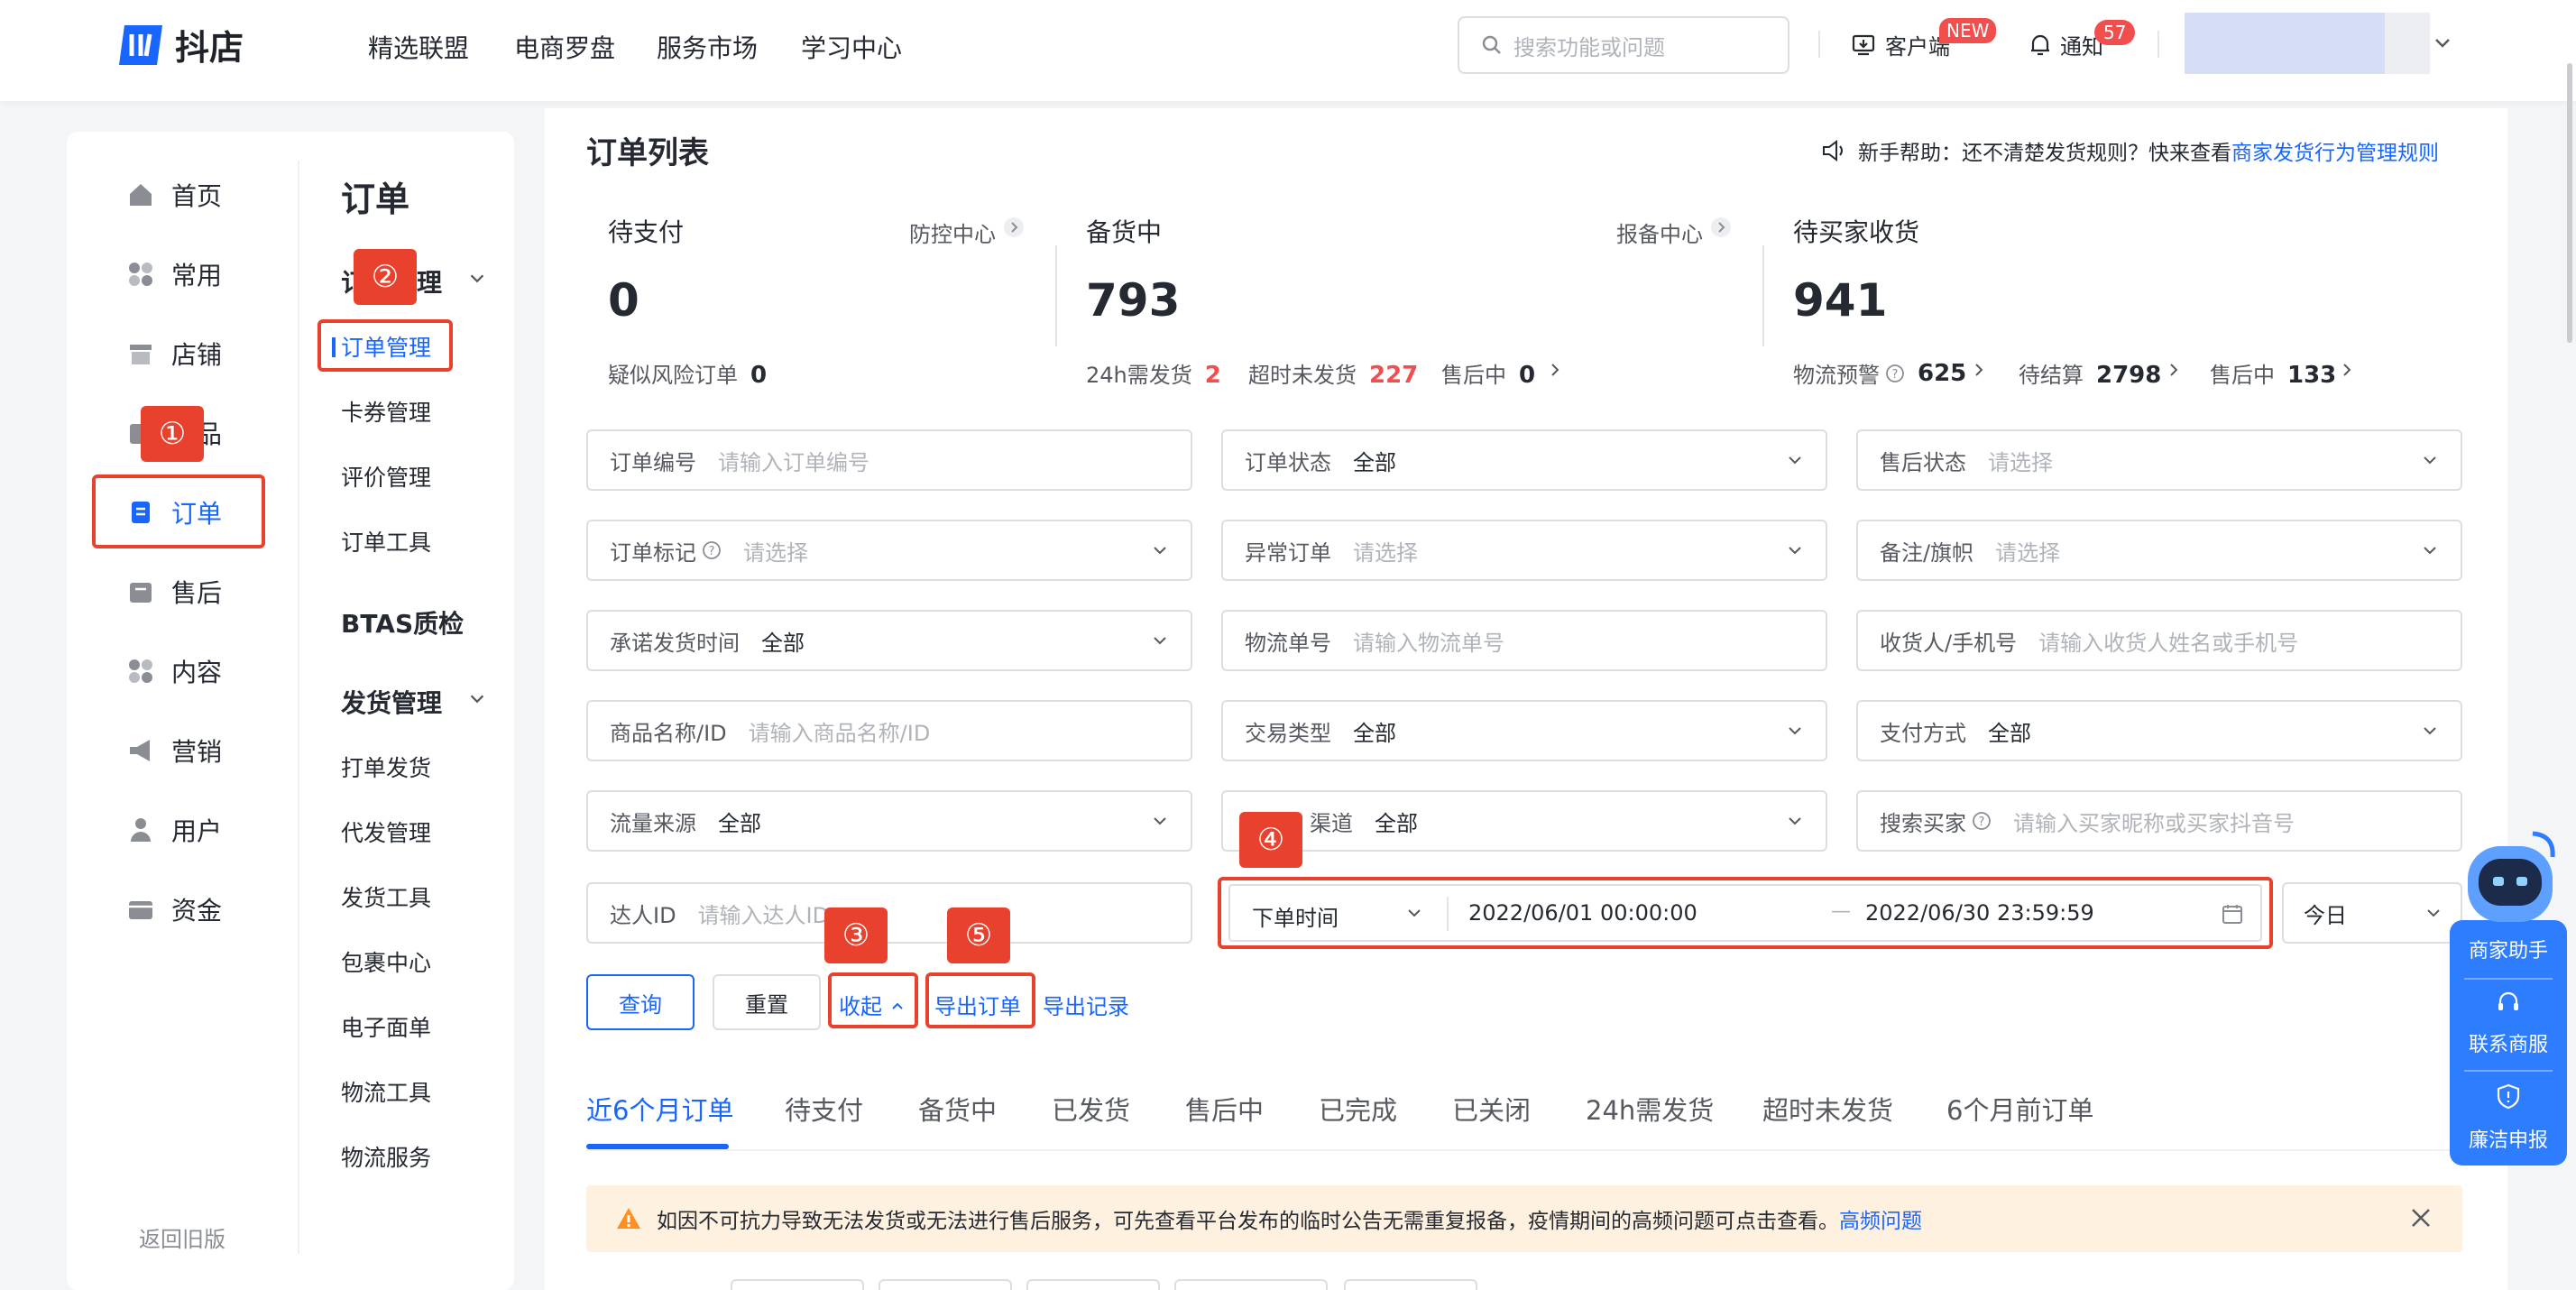 Image resolution: width=2576 pixels, height=1290 pixels. I want to click on stat-label-pending-pay: 待支付, so click(646, 231).